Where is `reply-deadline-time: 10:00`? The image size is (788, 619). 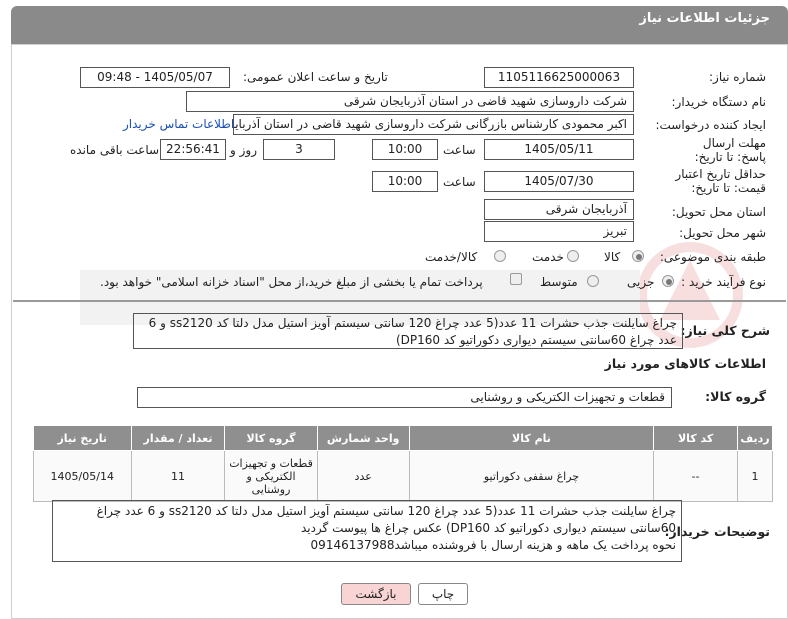 reply-deadline-time: 10:00 is located at coordinates (405, 149).